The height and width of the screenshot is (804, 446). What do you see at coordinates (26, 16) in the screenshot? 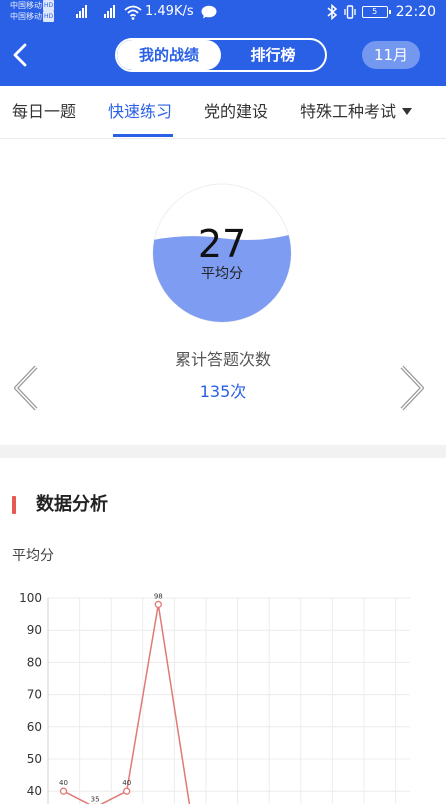
I see `carrier-2: 中国移动` at bounding box center [26, 16].